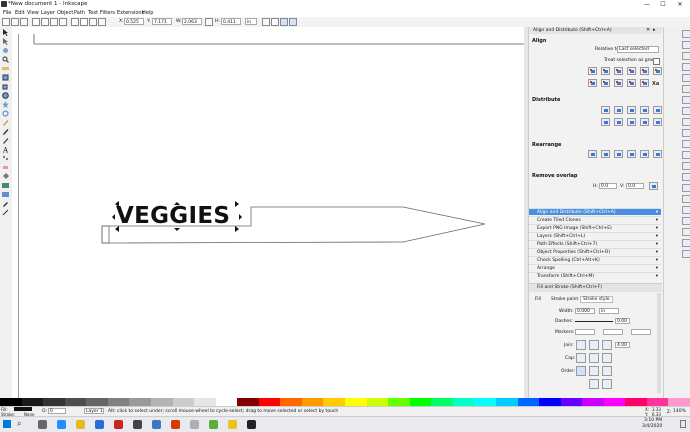  Describe the element at coordinates (251, 21) in the screenshot. I see `unit-select: in` at that location.